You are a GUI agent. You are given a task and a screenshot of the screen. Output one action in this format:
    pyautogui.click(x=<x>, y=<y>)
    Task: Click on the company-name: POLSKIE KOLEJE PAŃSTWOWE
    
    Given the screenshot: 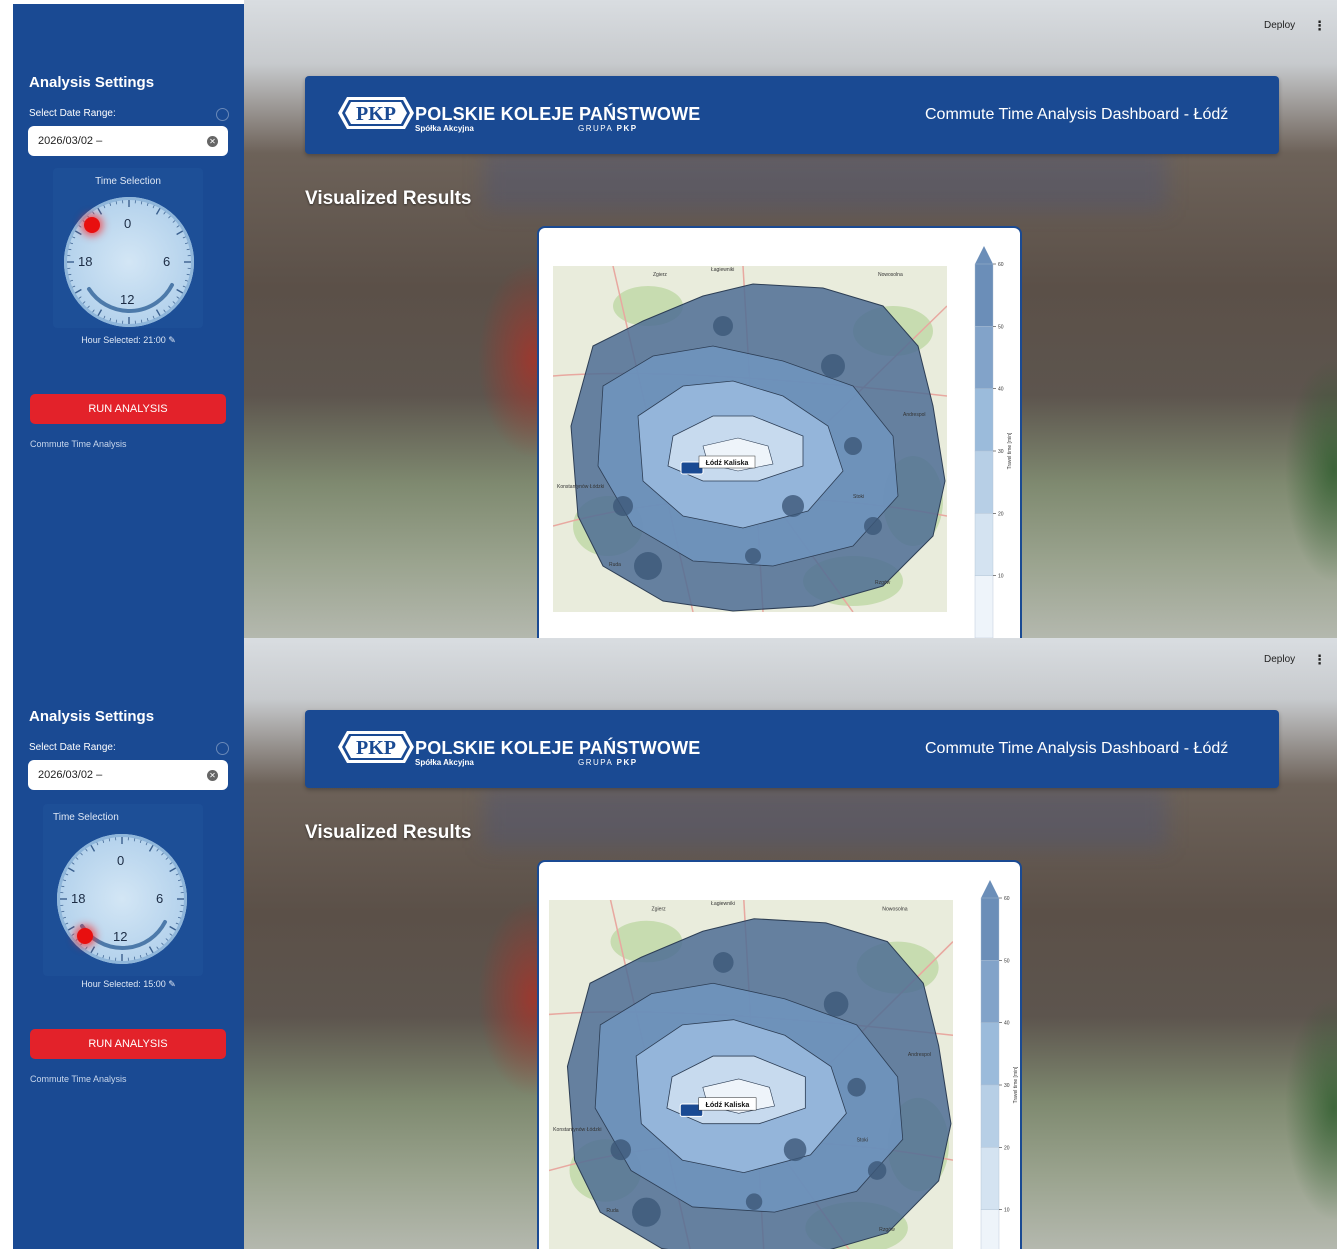 What is the action you would take?
    pyautogui.click(x=558, y=748)
    